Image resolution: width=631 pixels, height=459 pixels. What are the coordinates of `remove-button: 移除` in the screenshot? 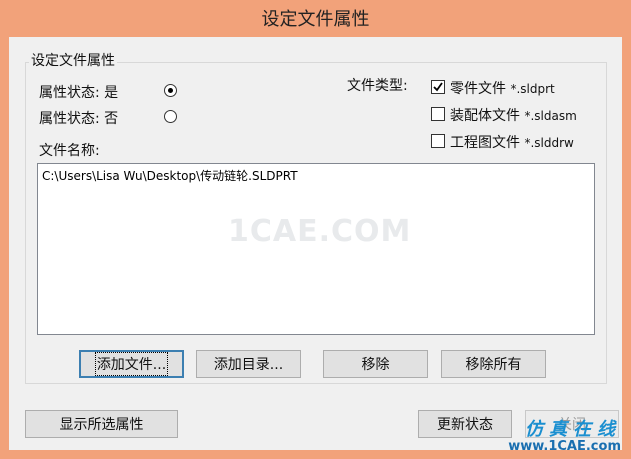 It's located at (375, 364).